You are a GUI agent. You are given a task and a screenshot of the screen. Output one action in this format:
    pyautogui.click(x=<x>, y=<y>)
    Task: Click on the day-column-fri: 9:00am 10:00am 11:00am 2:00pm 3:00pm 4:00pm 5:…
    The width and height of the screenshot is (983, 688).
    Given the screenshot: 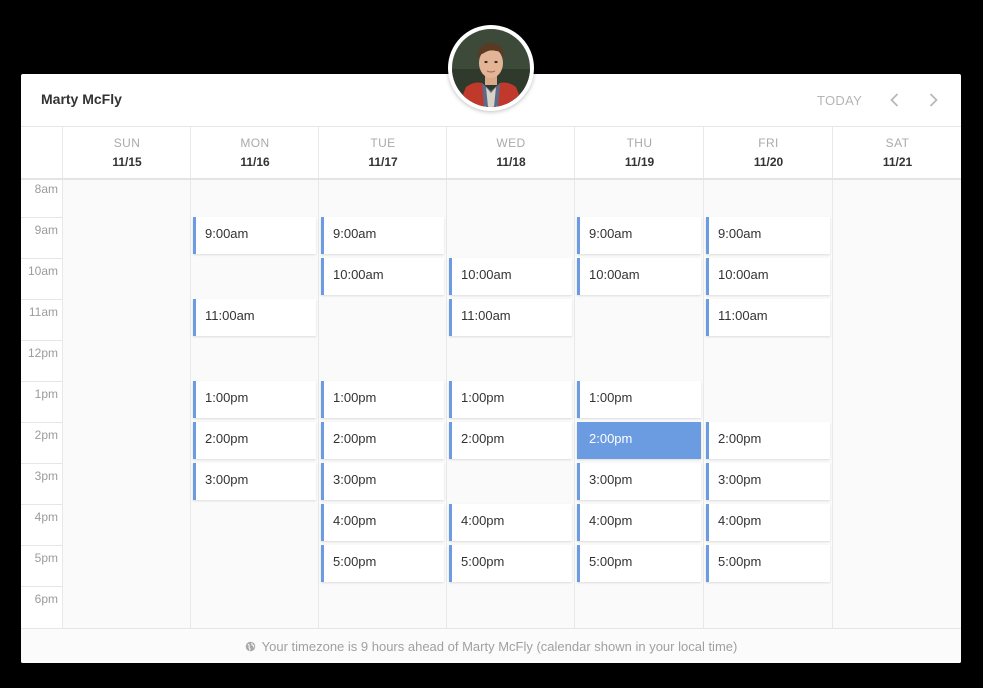 What is the action you would take?
    pyautogui.click(x=768, y=404)
    